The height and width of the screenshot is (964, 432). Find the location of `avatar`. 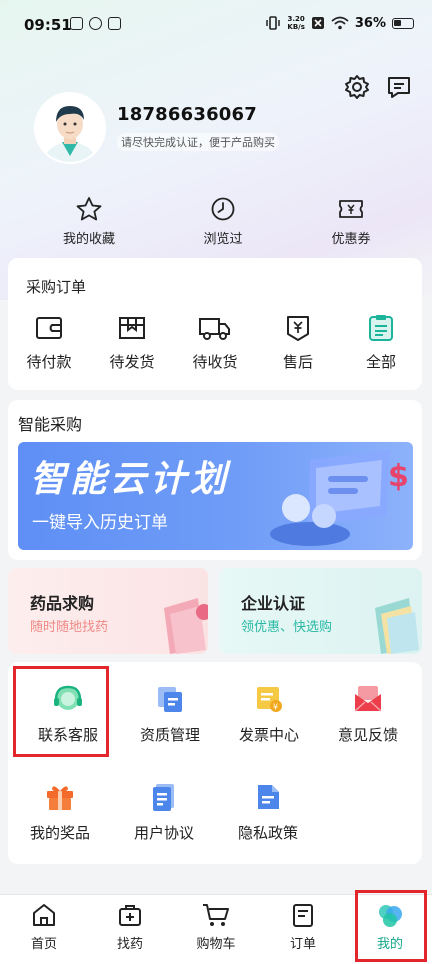

avatar is located at coordinates (70, 128).